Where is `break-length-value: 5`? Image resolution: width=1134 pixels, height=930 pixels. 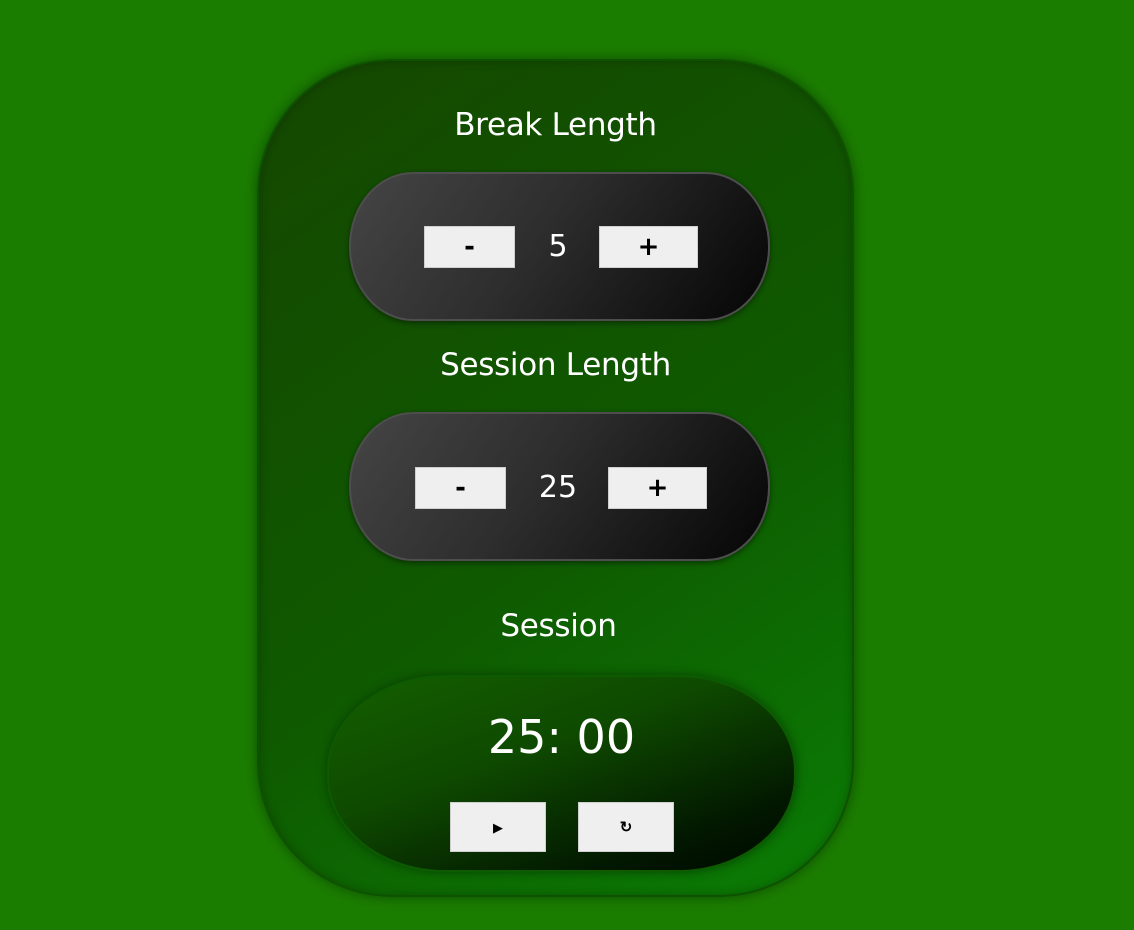 break-length-value: 5 is located at coordinates (558, 246).